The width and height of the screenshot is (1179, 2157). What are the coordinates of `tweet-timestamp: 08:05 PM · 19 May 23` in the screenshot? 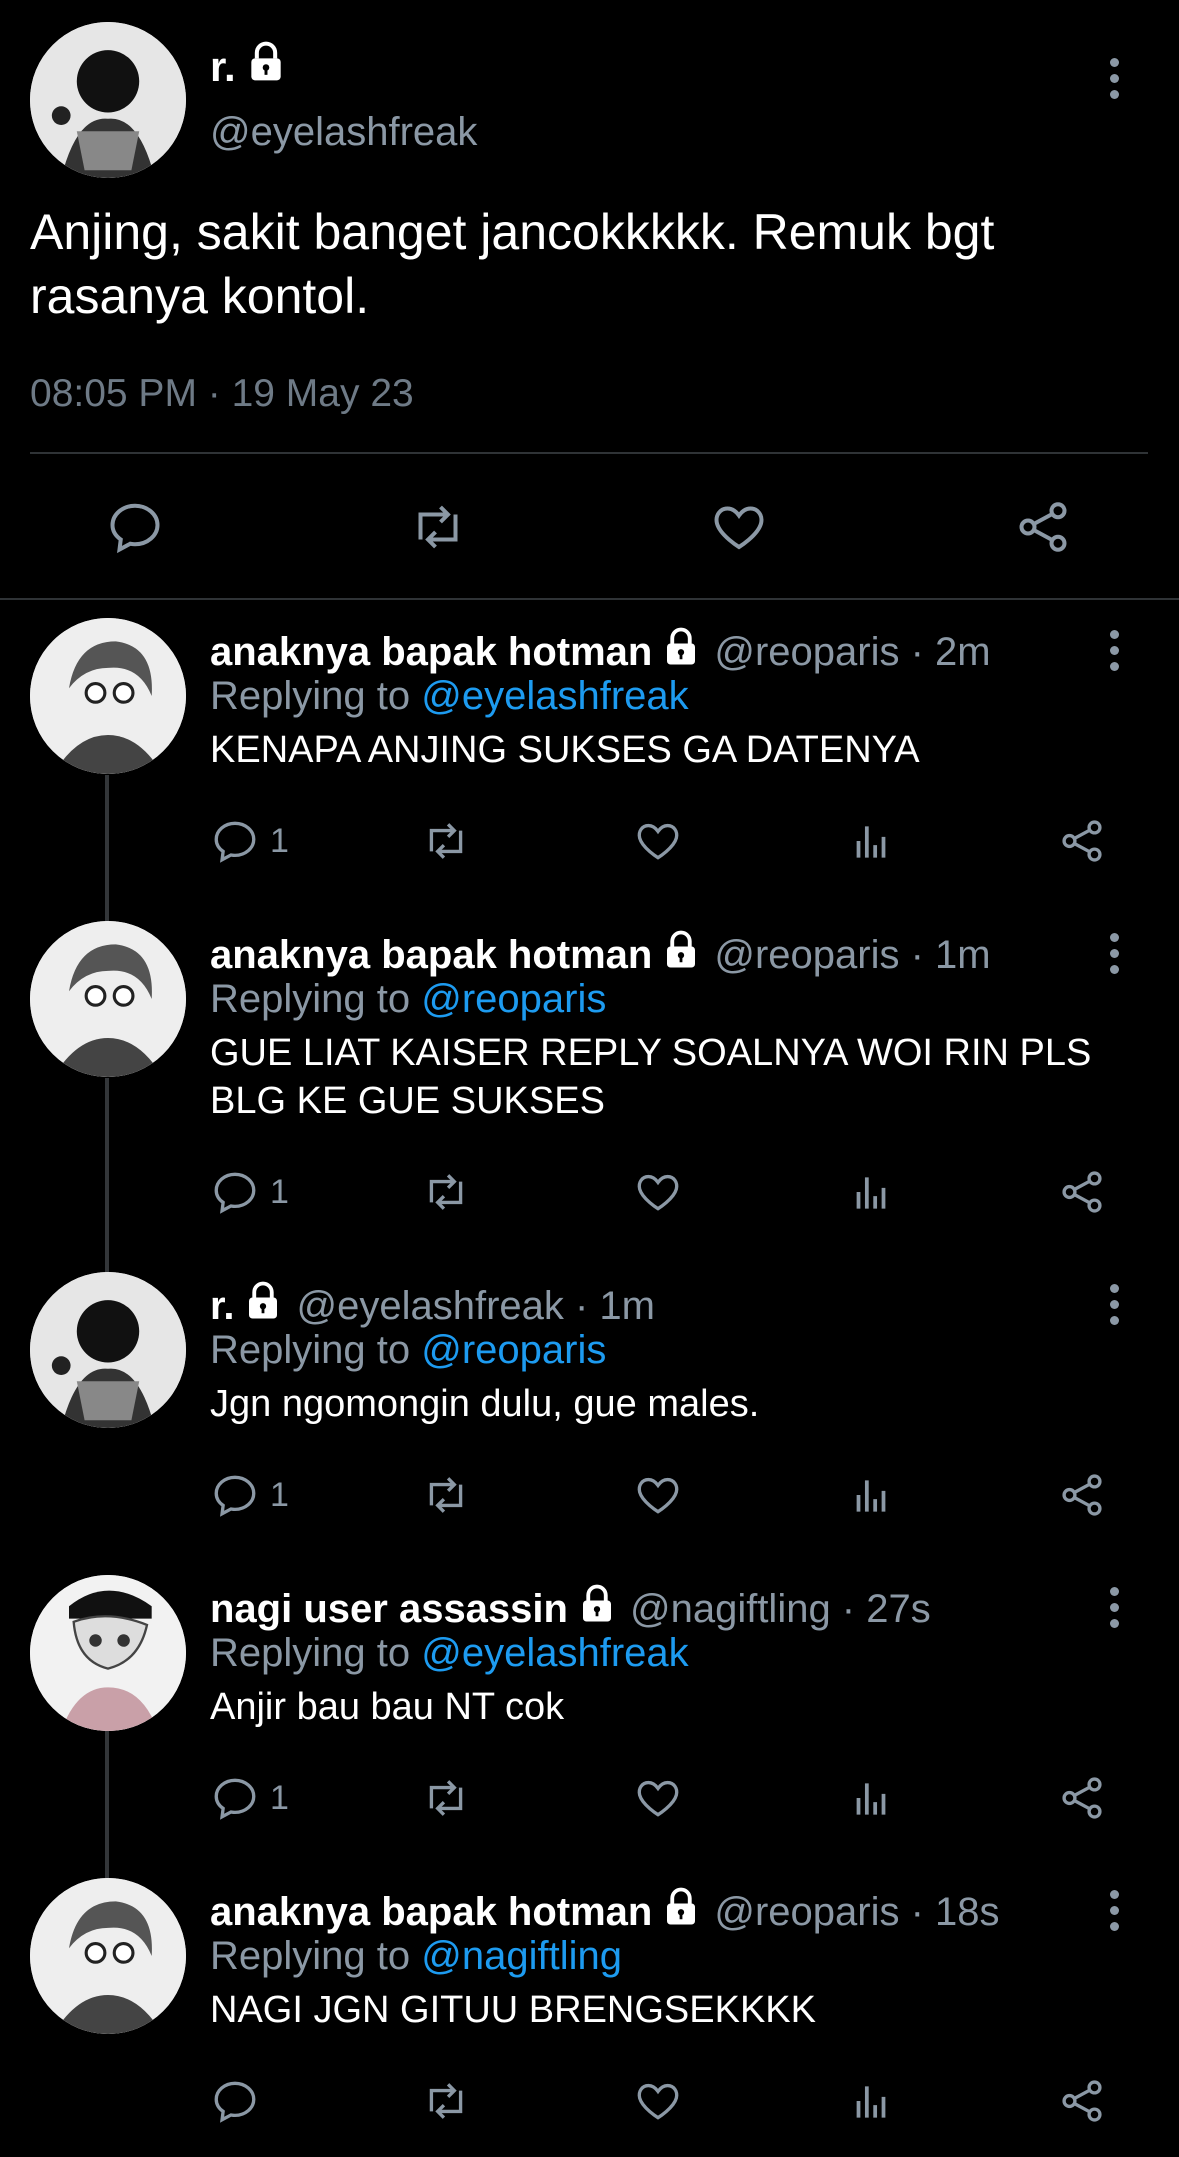 It's located at (222, 393).